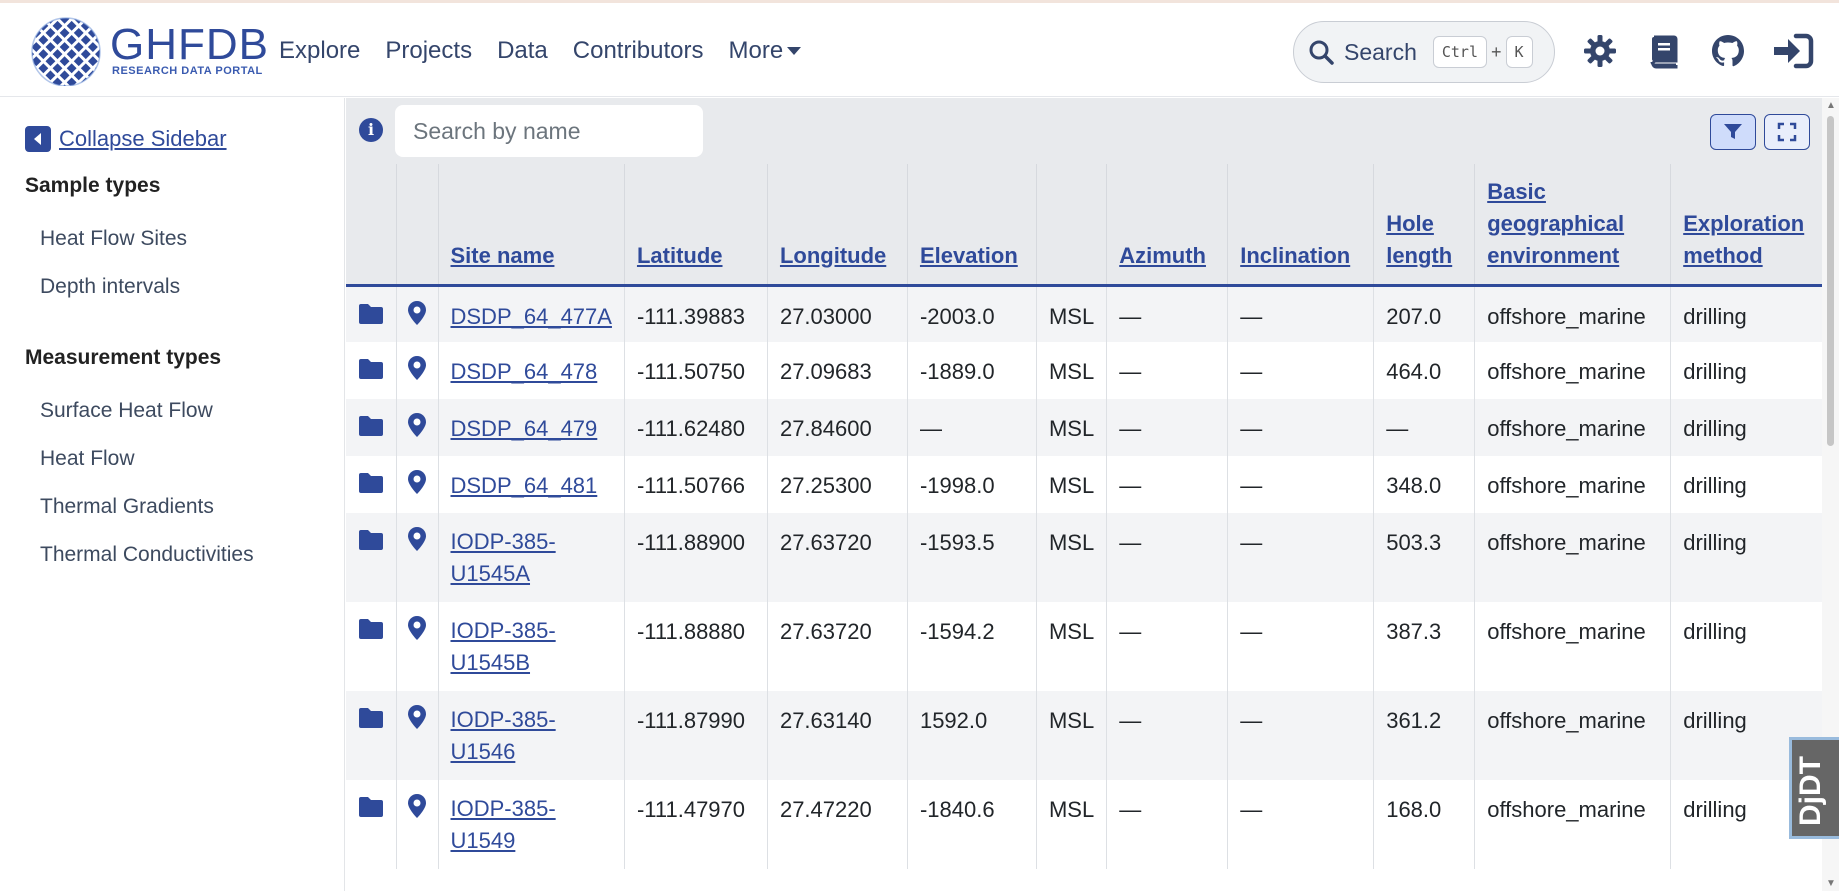 This screenshot has width=1839, height=891. What do you see at coordinates (127, 507) in the screenshot?
I see `sidebar-item-thermal-gradients: Thermal Gradients` at bounding box center [127, 507].